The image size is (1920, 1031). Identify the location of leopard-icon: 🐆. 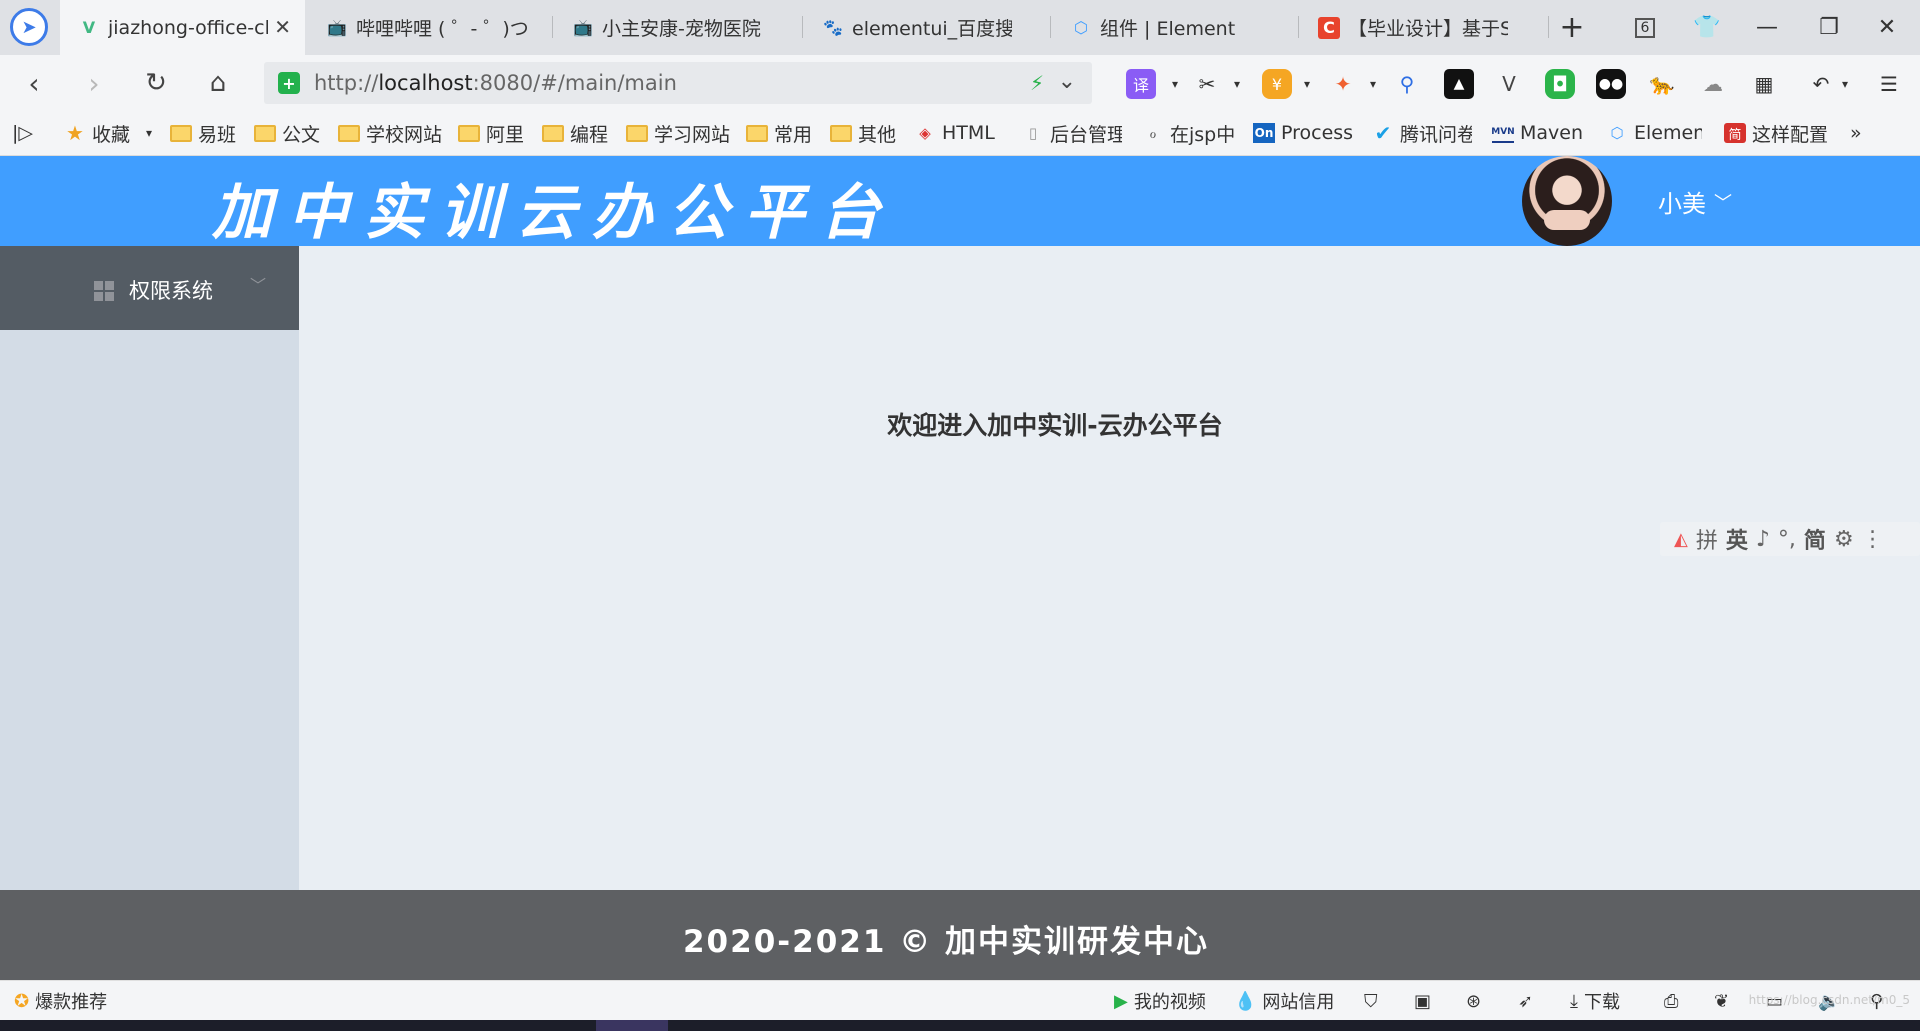
(1662, 84).